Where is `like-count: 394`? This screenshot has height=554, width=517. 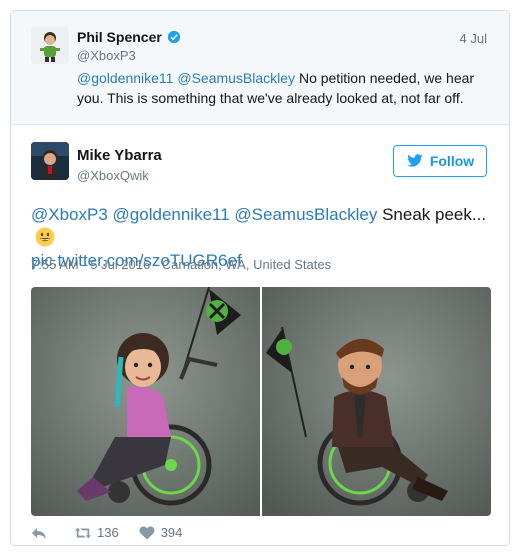 like-count: 394 is located at coordinates (171, 532).